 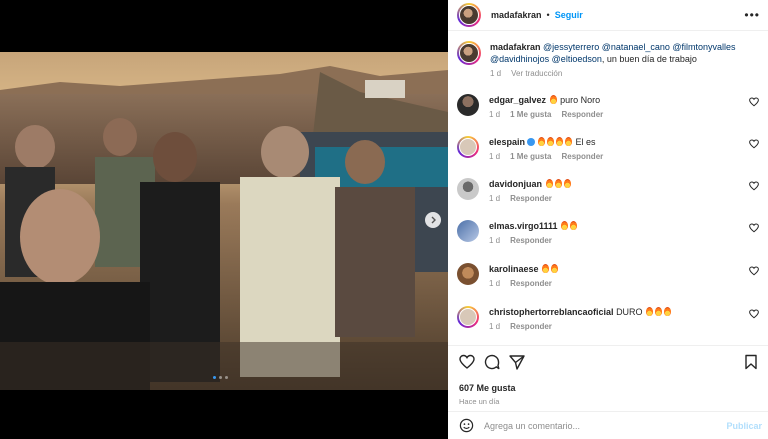 I want to click on commenter-username: elespain, so click(x=507, y=142).